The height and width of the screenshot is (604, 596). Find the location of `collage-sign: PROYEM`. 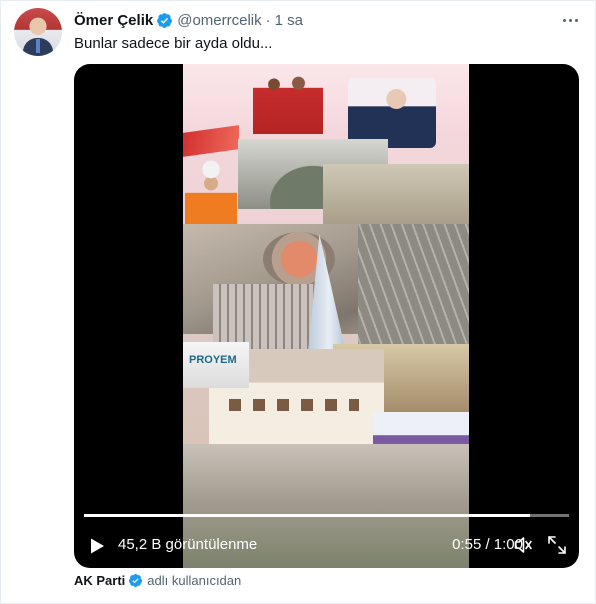

collage-sign: PROYEM is located at coordinates (216, 365).